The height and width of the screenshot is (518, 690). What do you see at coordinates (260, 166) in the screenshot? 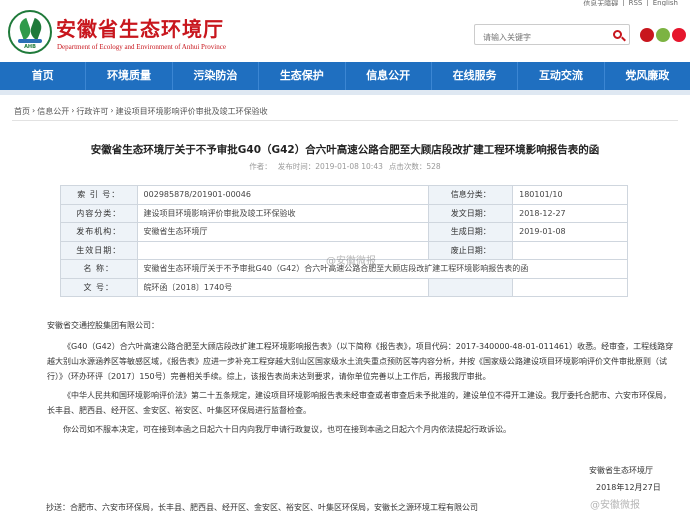
I see `meta-author: 作者：` at bounding box center [260, 166].